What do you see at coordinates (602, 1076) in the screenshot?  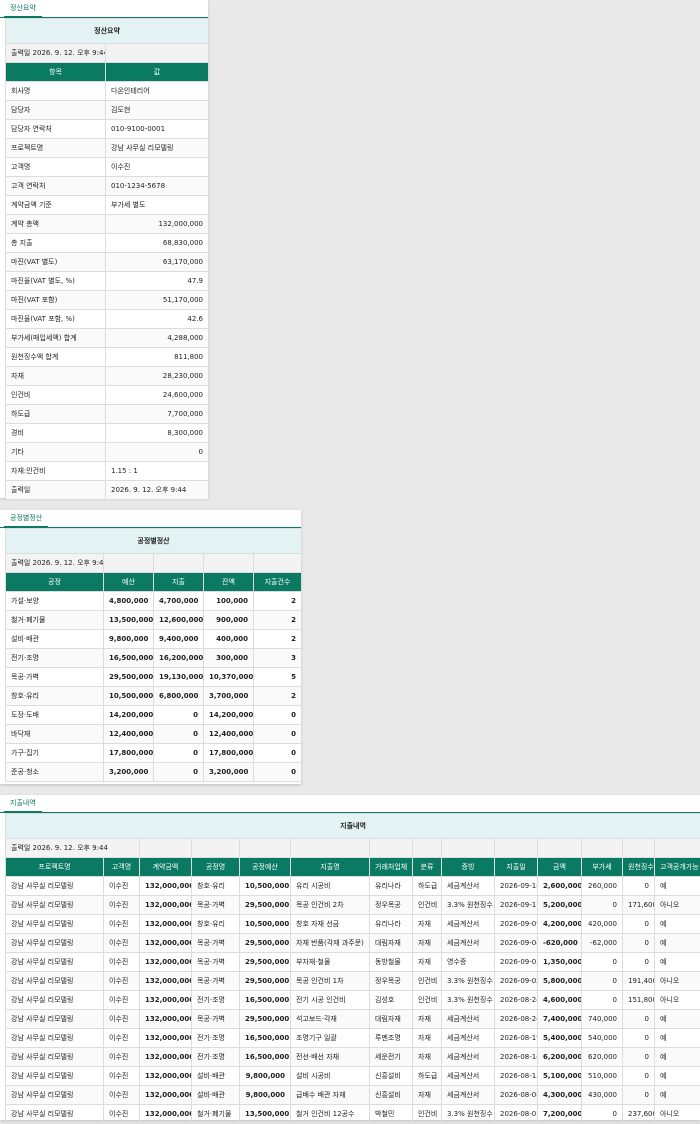 I see `expenses-cell: 510,000` at bounding box center [602, 1076].